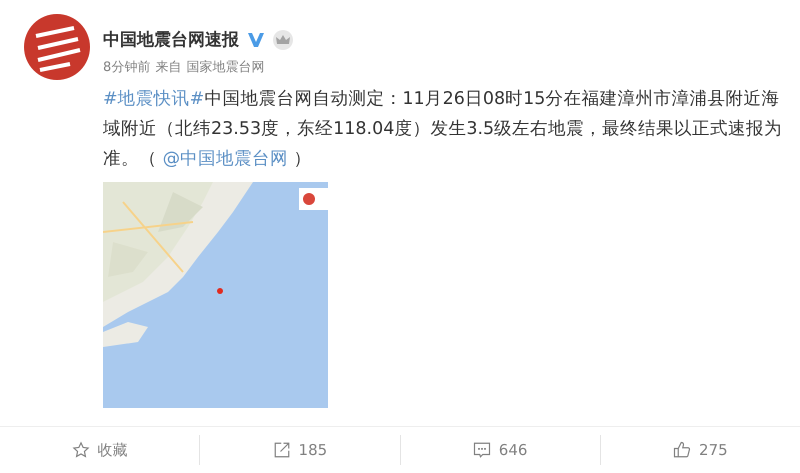 This screenshot has width=800, height=473. What do you see at coordinates (57, 47) in the screenshot?
I see `avatar-logo-icon` at bounding box center [57, 47].